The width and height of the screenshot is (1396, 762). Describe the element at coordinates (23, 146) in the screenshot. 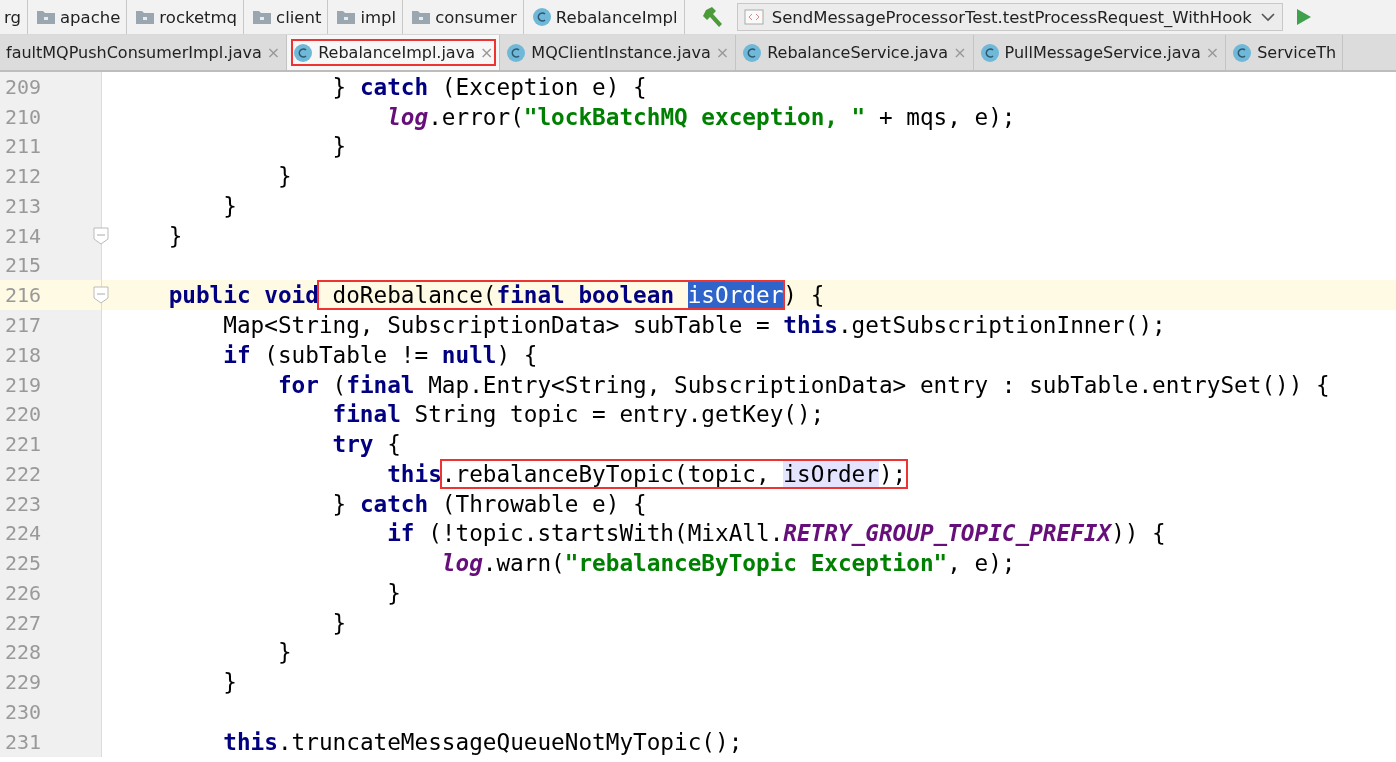

I see `line-number: 211` at that location.